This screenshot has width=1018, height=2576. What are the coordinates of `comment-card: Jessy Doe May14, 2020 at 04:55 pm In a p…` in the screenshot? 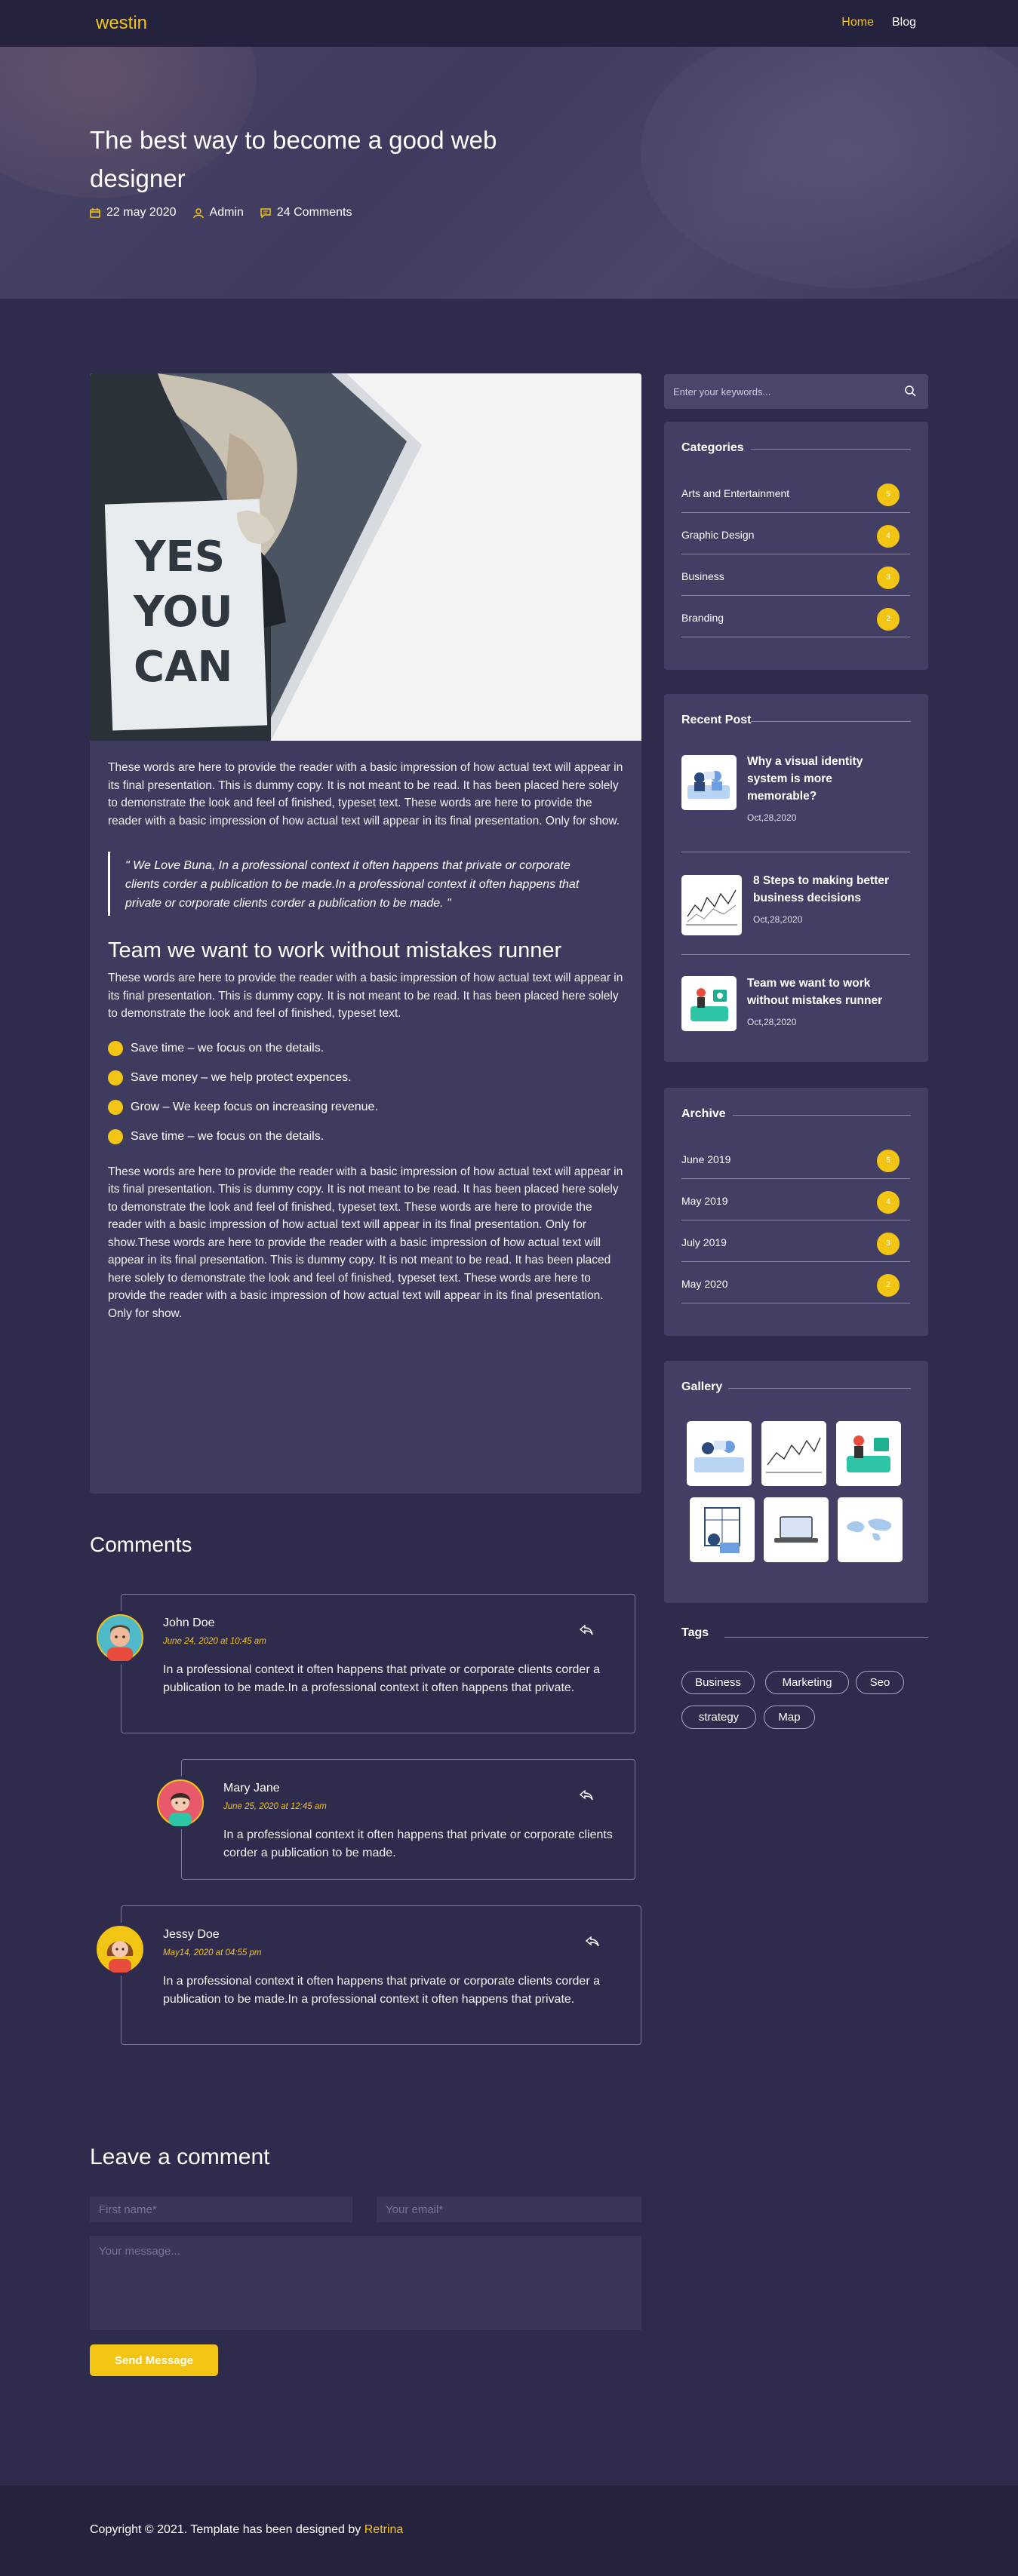 It's located at (381, 1975).